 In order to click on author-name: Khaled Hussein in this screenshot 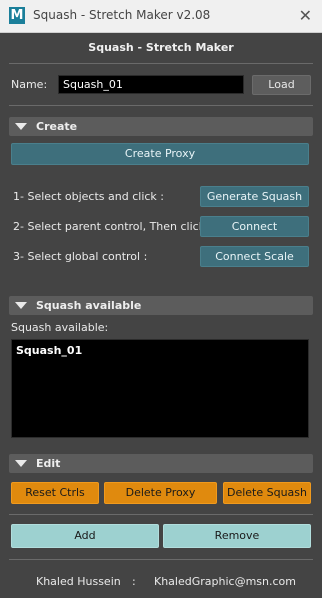, I will do `click(78, 581)`.